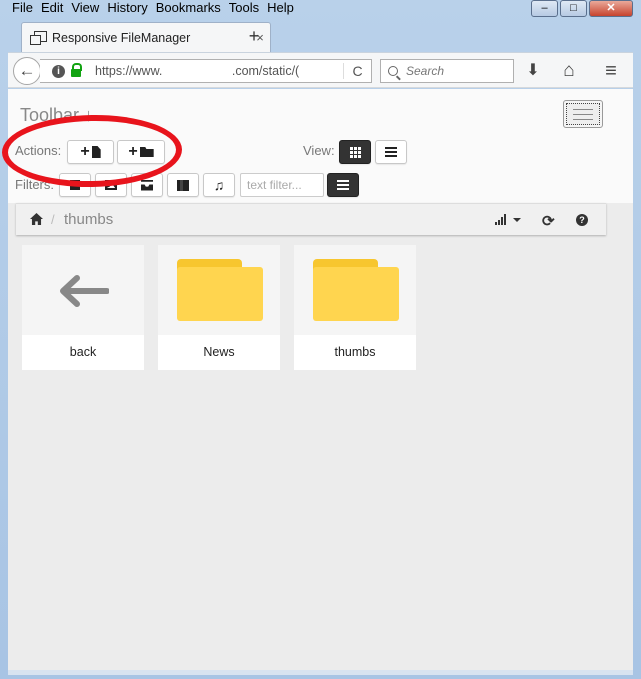 The width and height of the screenshot is (641, 679). What do you see at coordinates (76, 70) in the screenshot?
I see `lock-icon` at bounding box center [76, 70].